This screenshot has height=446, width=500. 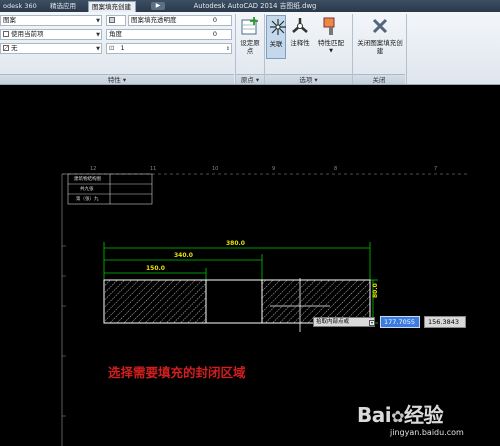 I want to click on scale-value: 1, so click(x=122, y=48).